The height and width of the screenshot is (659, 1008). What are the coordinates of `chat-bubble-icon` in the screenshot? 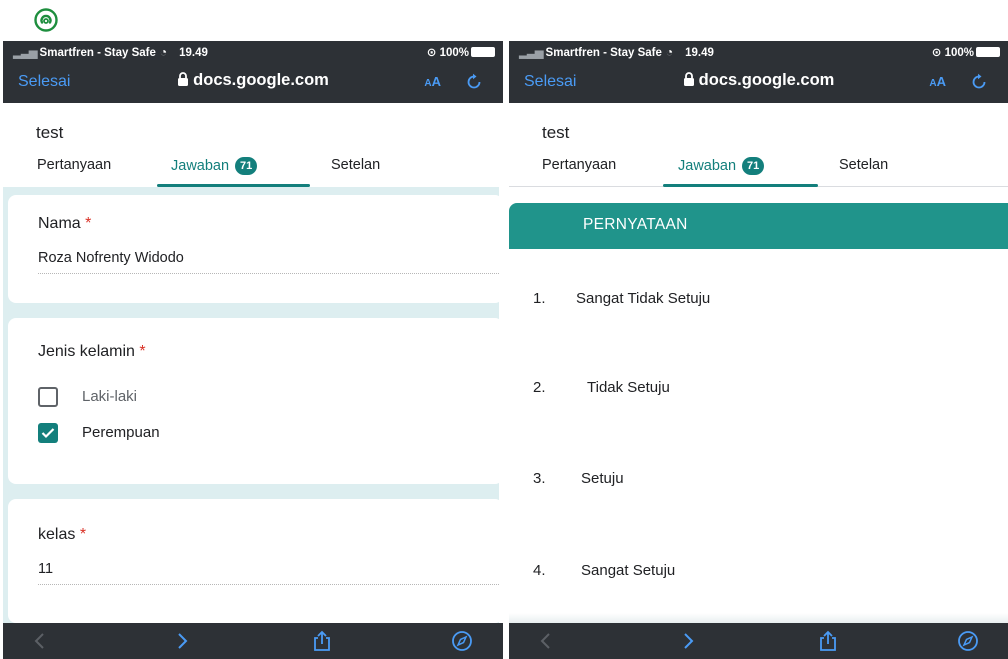 It's located at (46, 20).